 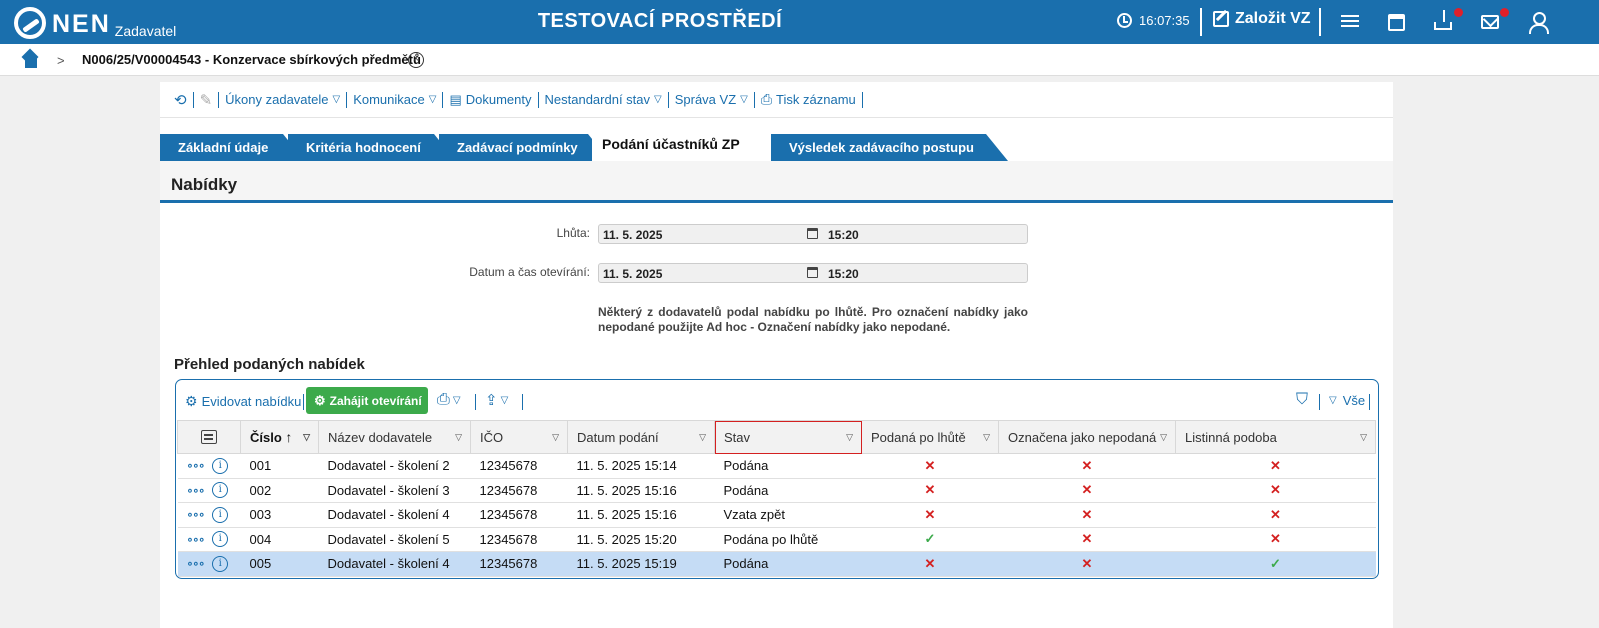 What do you see at coordinates (243, 401) in the screenshot?
I see `evidovat-button: ⚙ Evidovat nabídku` at bounding box center [243, 401].